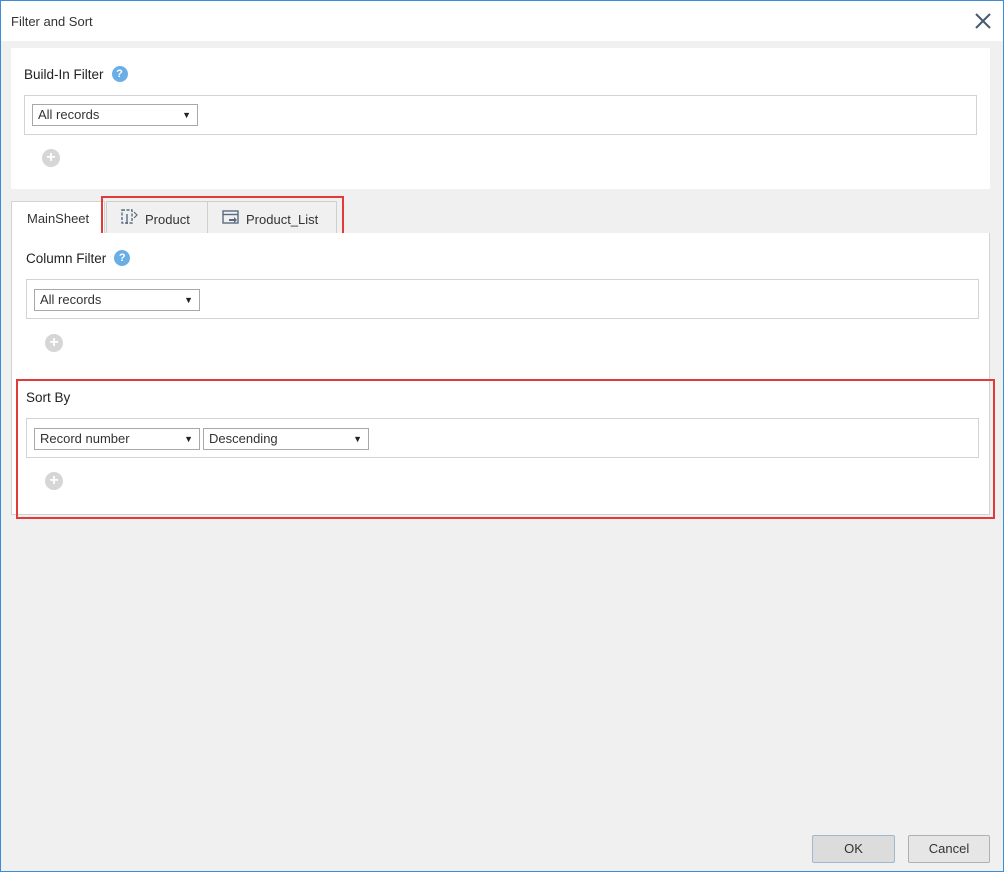  I want to click on tab-mainsheet: MainSheet, so click(58, 217).